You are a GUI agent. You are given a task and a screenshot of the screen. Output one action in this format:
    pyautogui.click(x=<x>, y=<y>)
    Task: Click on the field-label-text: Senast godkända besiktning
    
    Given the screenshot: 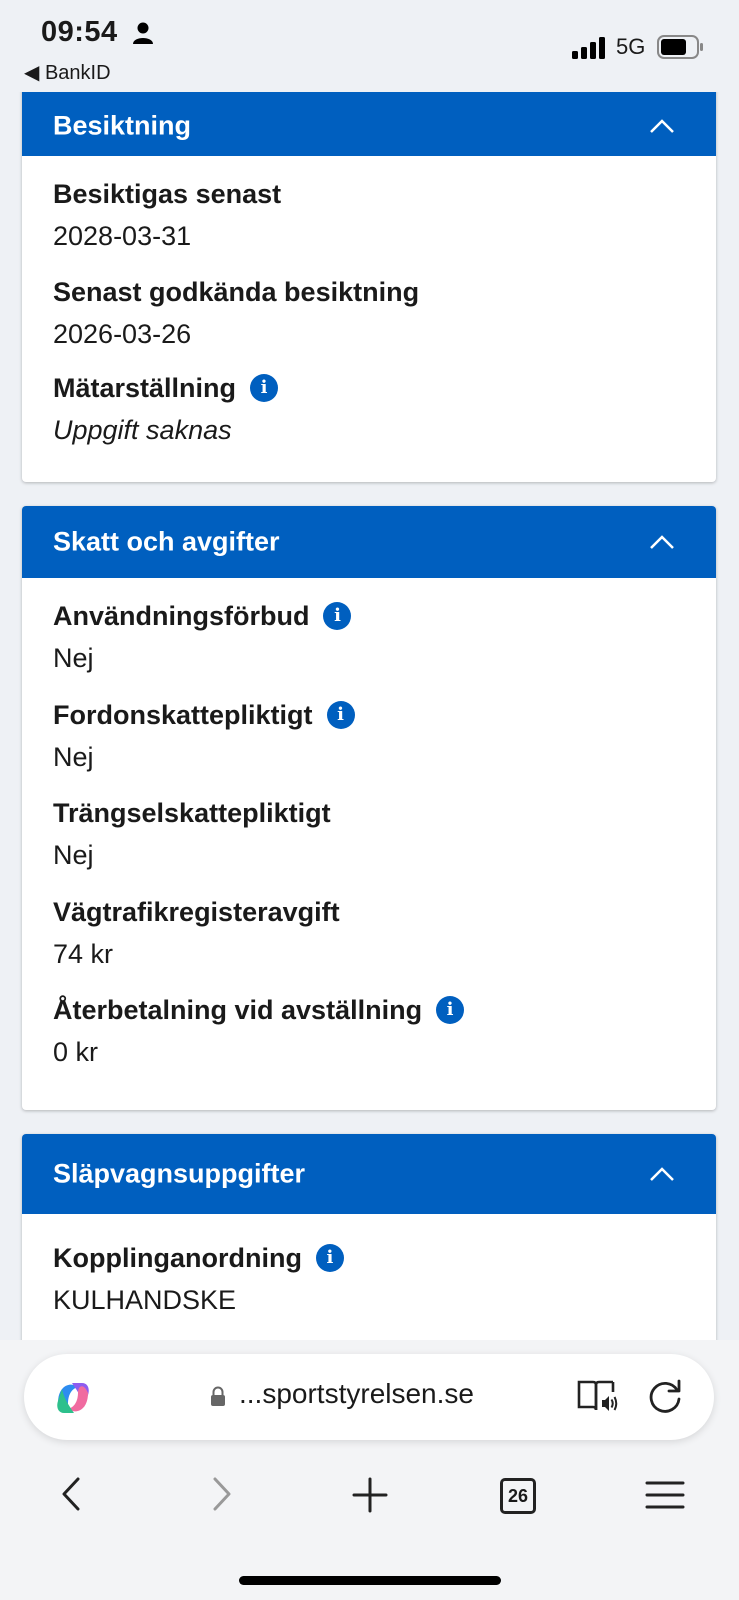 What is the action you would take?
    pyautogui.click(x=236, y=292)
    